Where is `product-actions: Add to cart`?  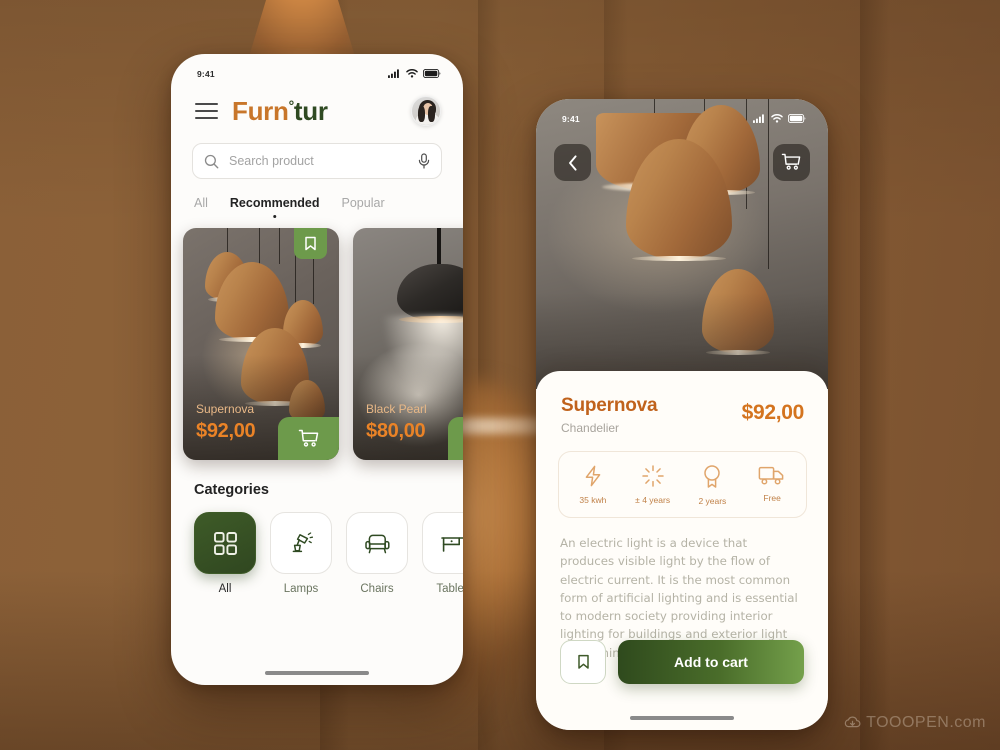
product-actions: Add to cart is located at coordinates (682, 662).